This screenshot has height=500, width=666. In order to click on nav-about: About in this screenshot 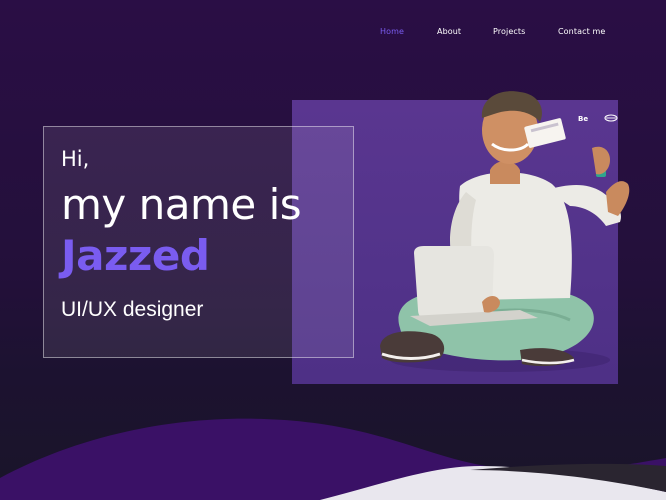, I will do `click(449, 31)`.